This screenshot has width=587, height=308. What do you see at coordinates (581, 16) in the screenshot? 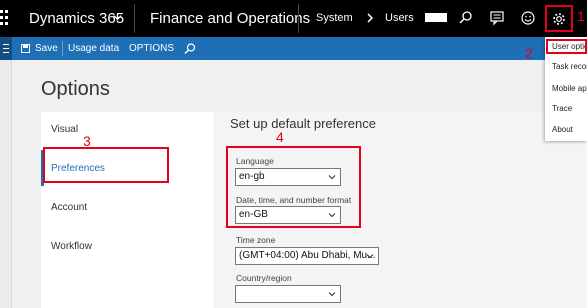
I see `annotation-1: 1` at bounding box center [581, 16].